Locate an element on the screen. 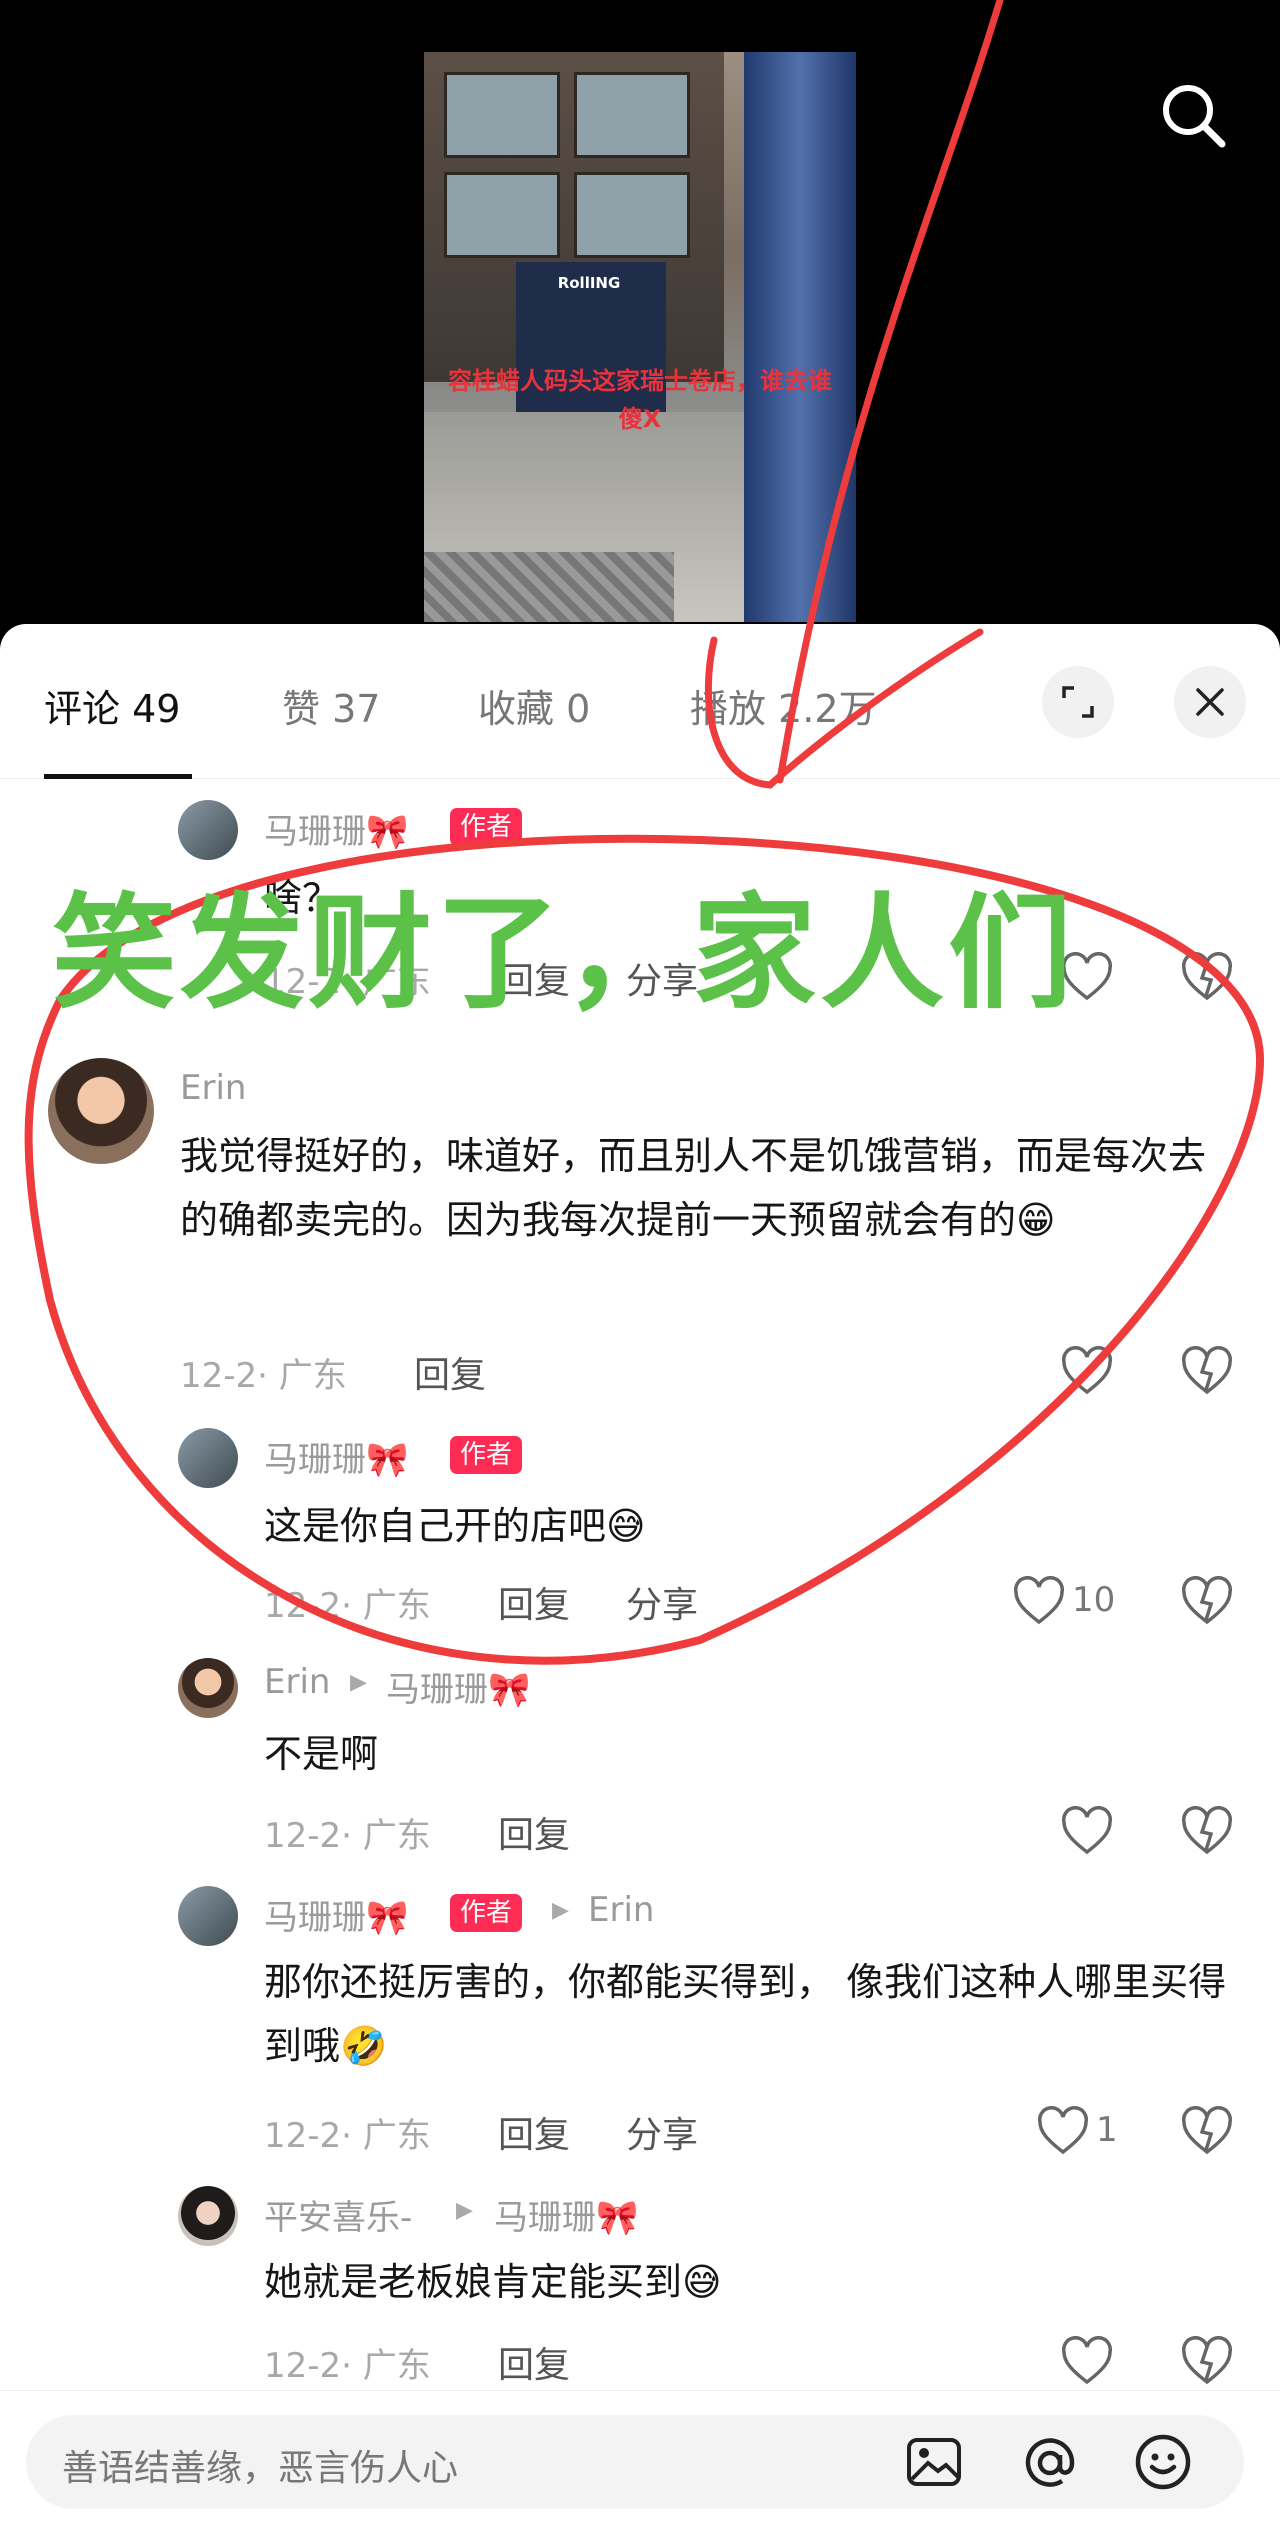 Image resolution: width=1280 pixels, height=2527 pixels. comment-text: 不是啊 is located at coordinates (321, 1754).